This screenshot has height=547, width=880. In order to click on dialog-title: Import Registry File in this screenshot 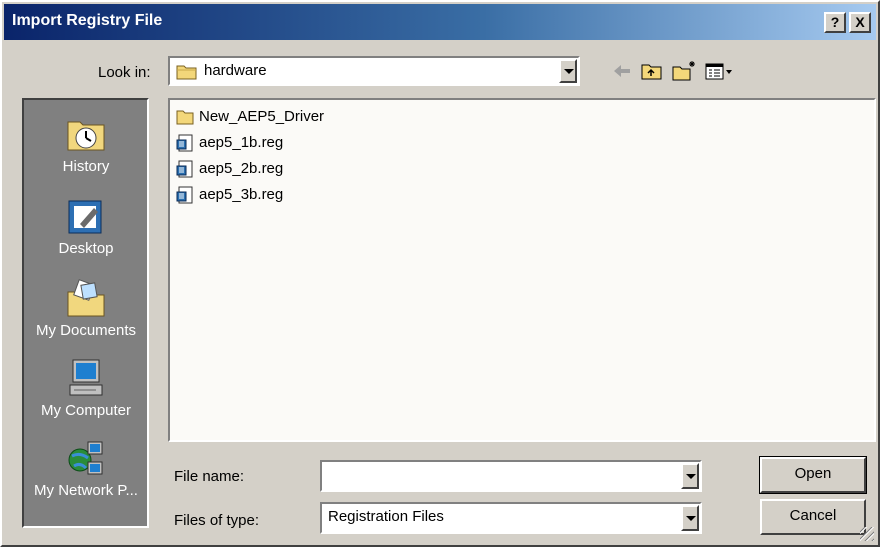, I will do `click(87, 20)`.